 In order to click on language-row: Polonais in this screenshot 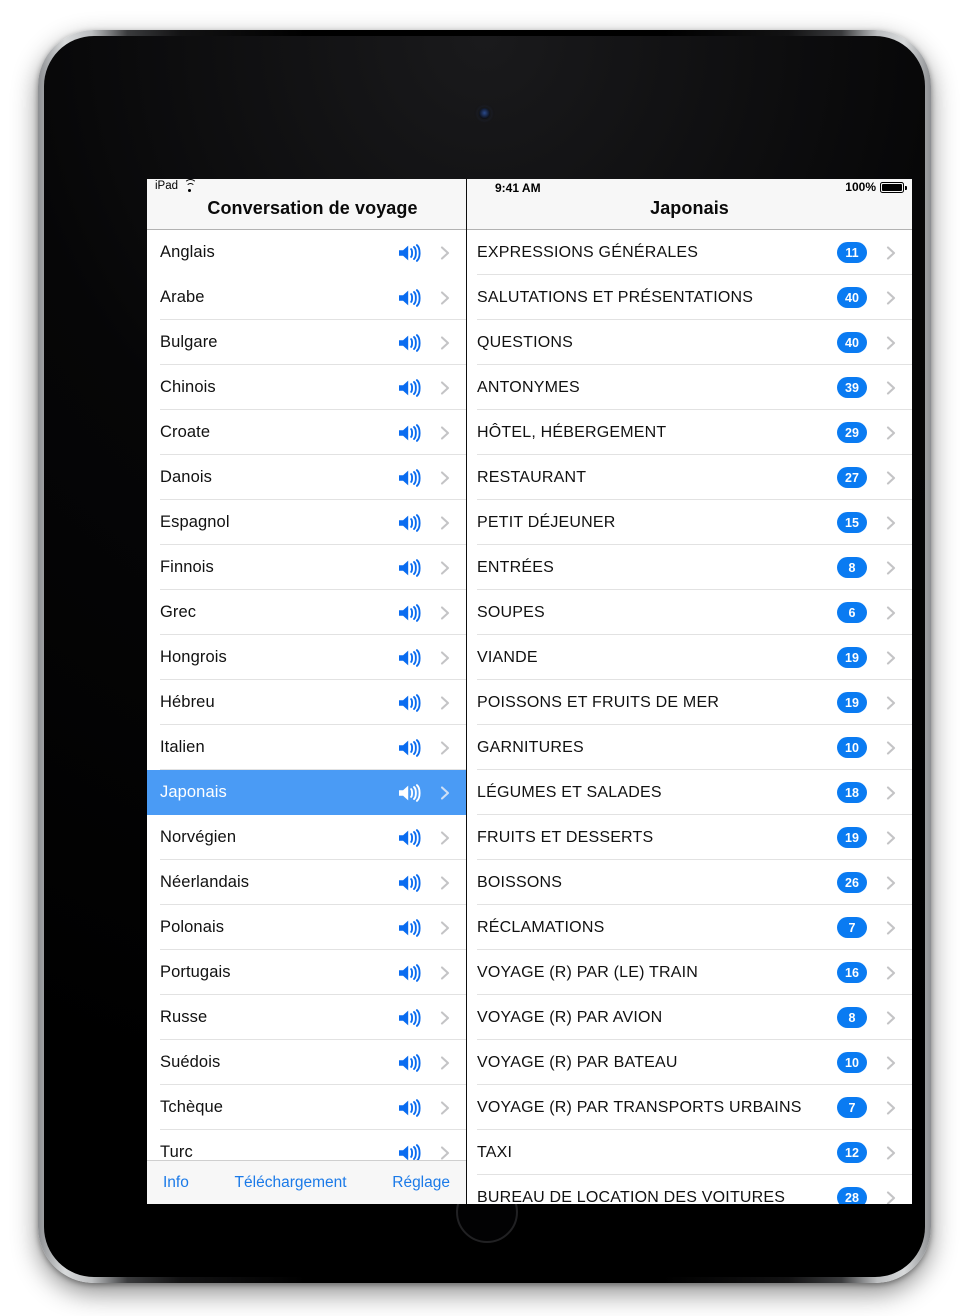, I will do `click(306, 927)`.